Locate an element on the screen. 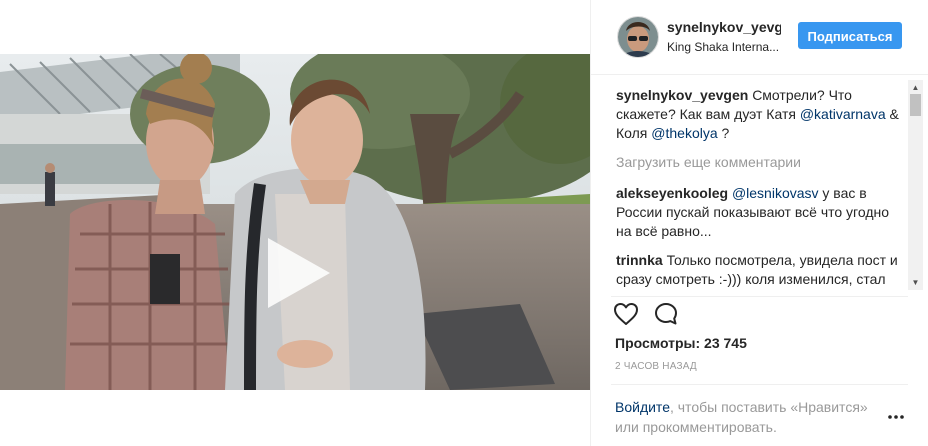 The width and height of the screenshot is (928, 446). comment-username: trinnka is located at coordinates (639, 260).